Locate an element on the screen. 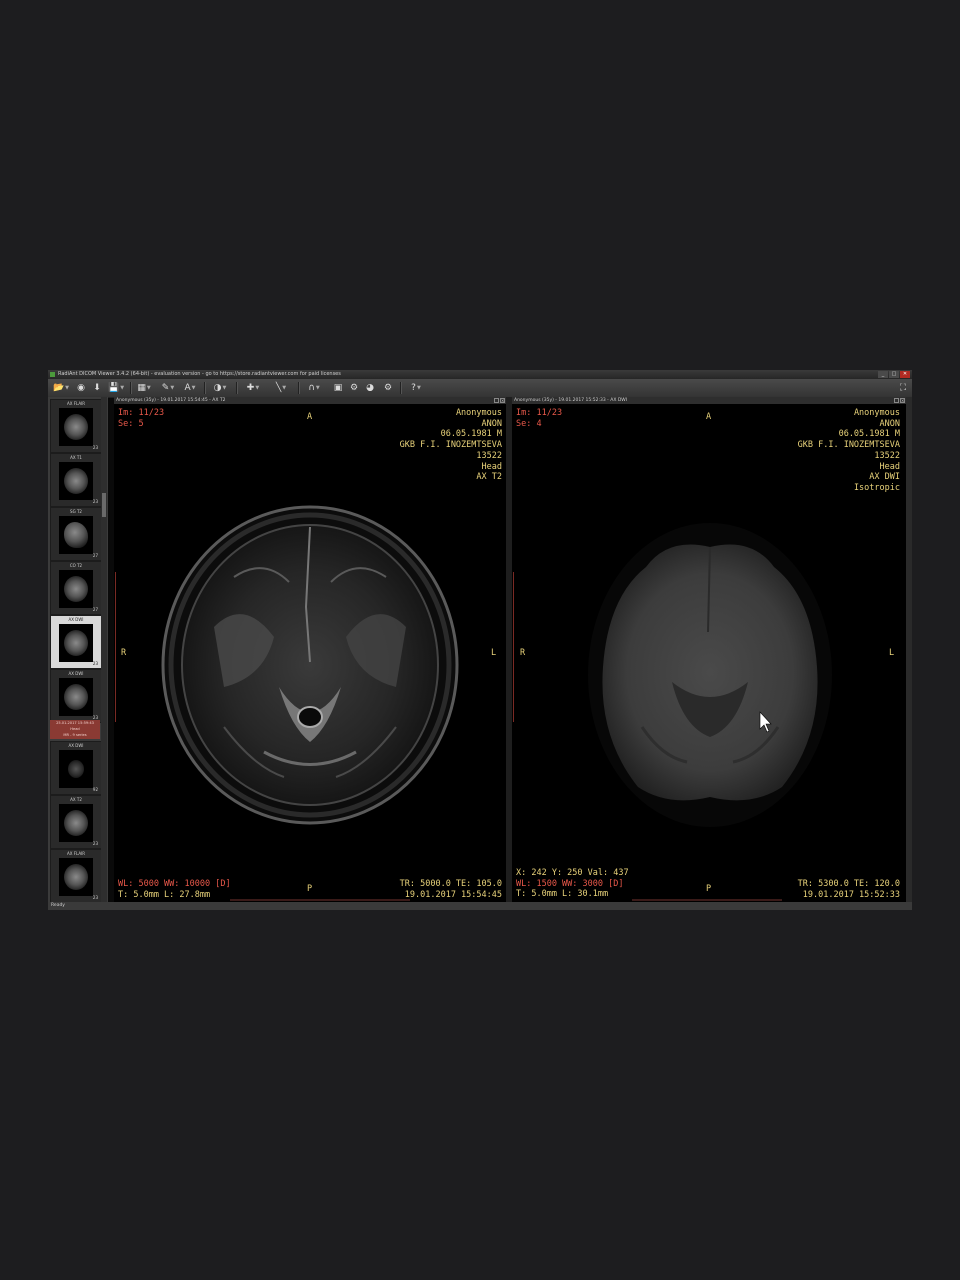 The height and width of the screenshot is (1280, 960). app-logo-icon is located at coordinates (52, 374).